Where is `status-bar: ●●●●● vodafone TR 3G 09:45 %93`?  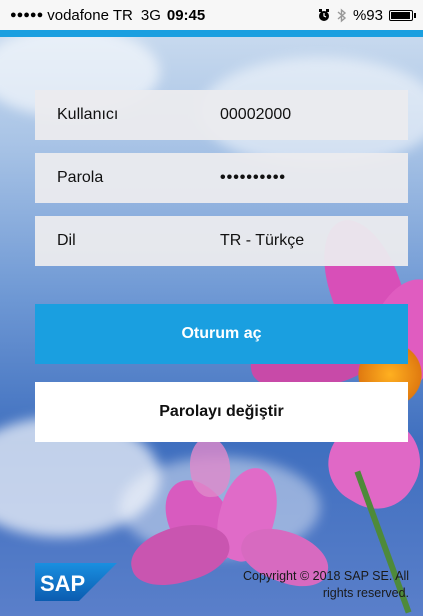
status-bar: ●●●●● vodafone TR 3G 09:45 %93 is located at coordinates (211, 15).